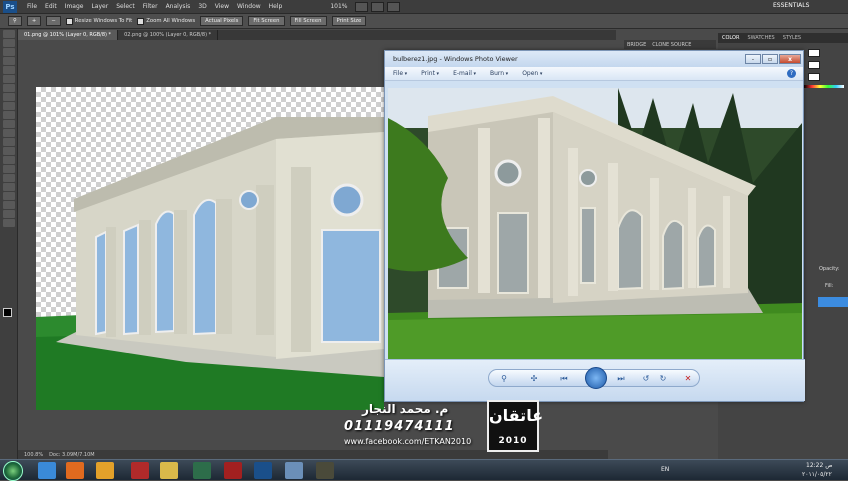 This screenshot has width=848, height=481. I want to click on internet-explorer-icon, so click(47, 470).